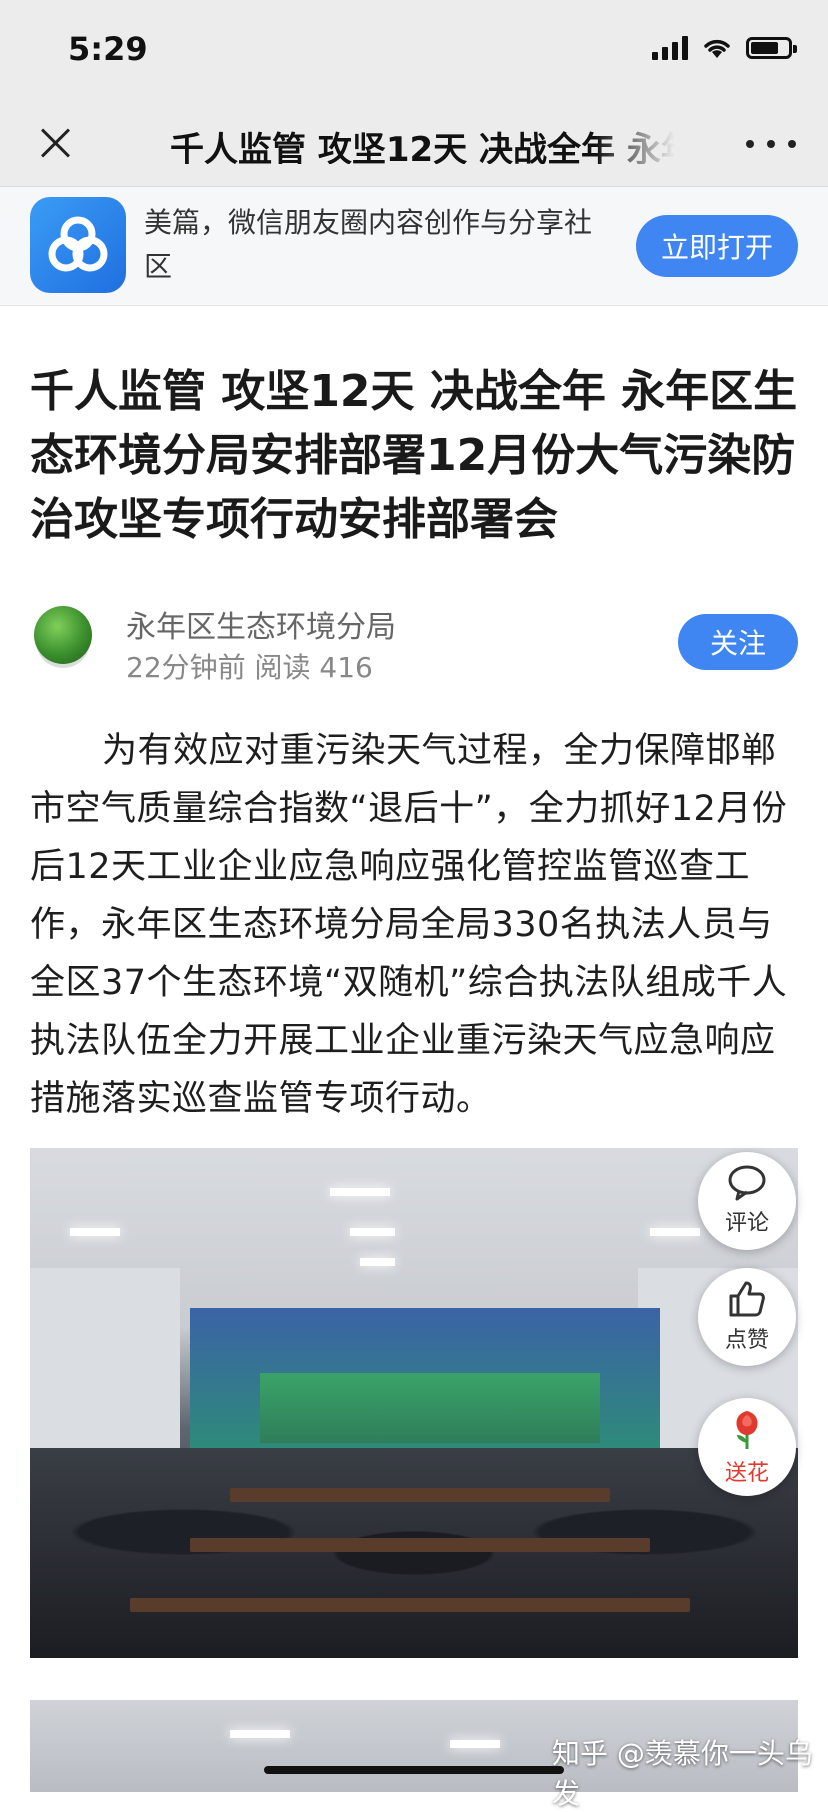 The width and height of the screenshot is (828, 1812). What do you see at coordinates (747, 1183) in the screenshot?
I see `comment-icon` at bounding box center [747, 1183].